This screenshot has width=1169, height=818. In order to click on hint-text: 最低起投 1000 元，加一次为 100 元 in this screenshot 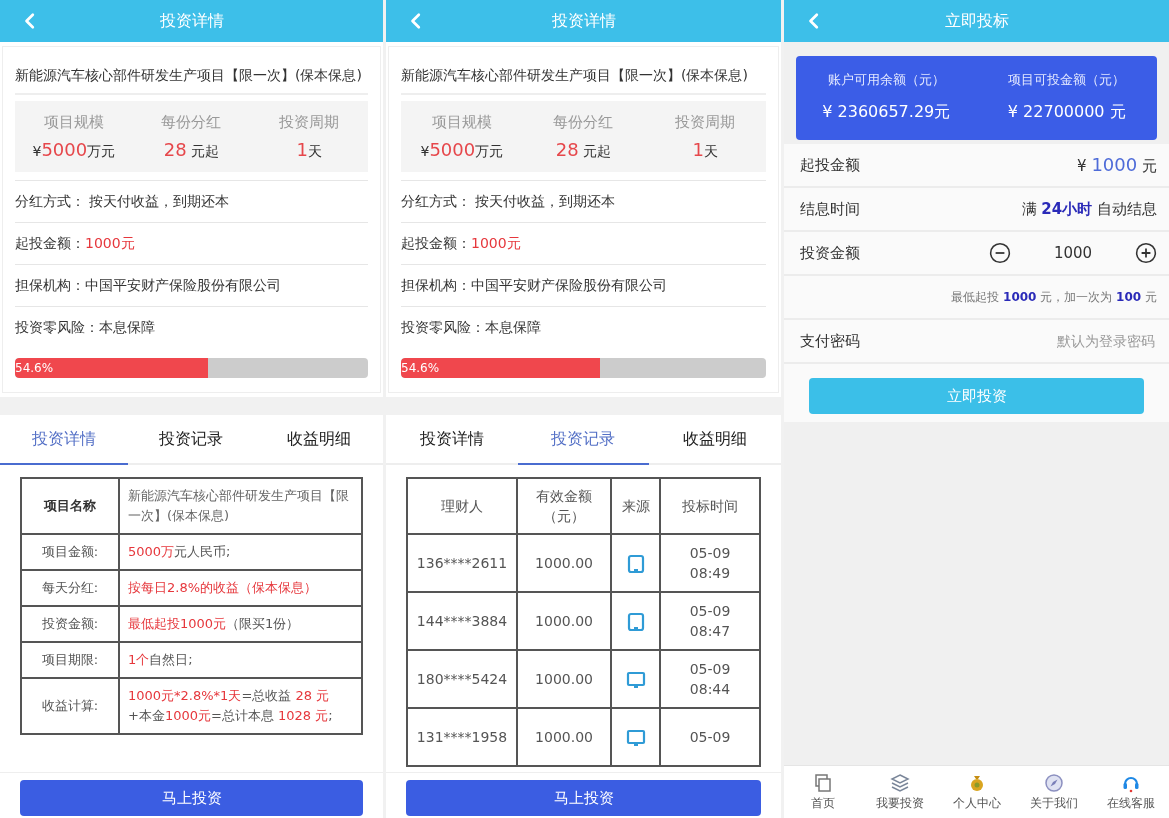, I will do `click(1054, 297)`.